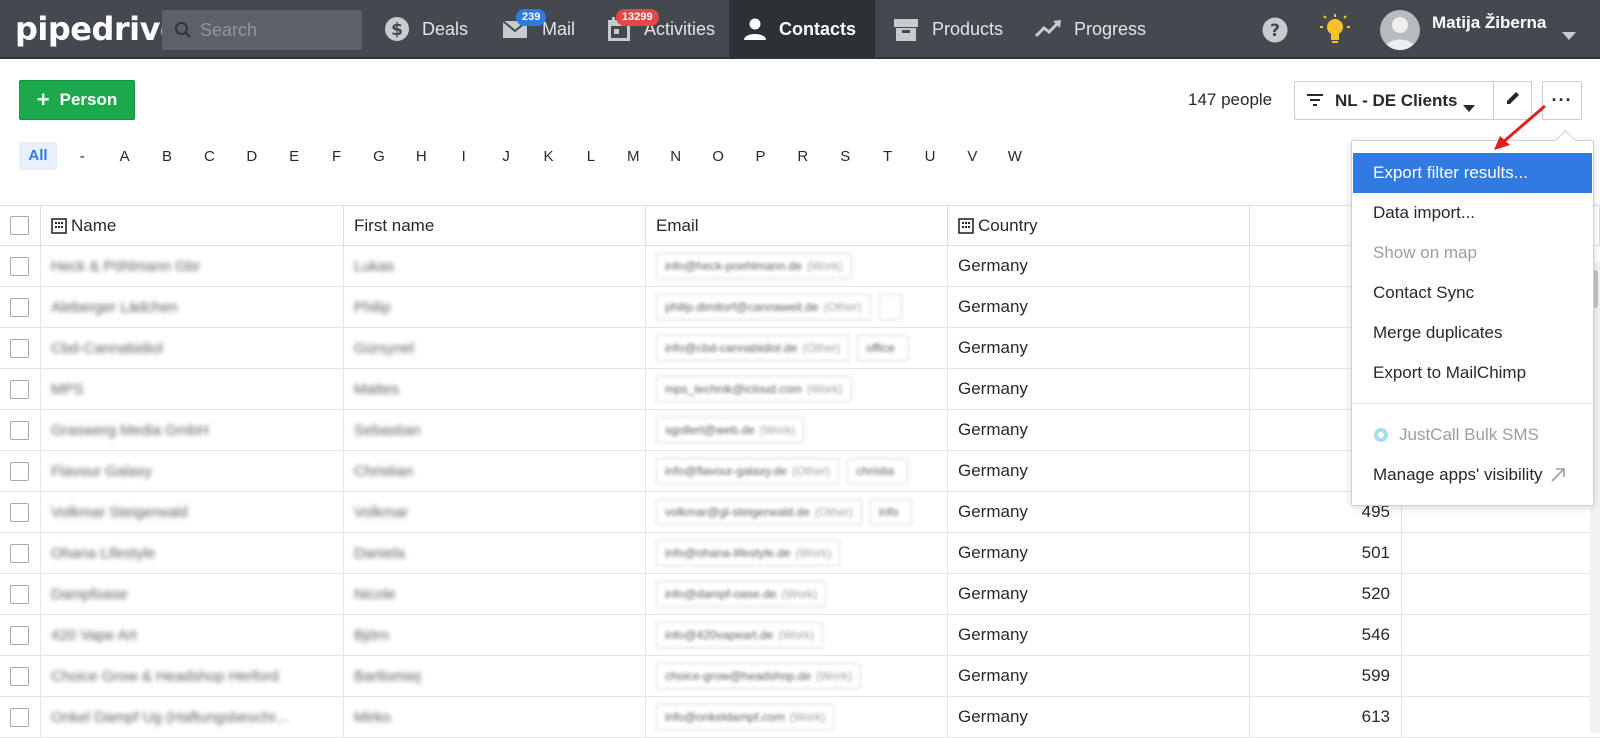 Image resolution: width=1600 pixels, height=738 pixels. I want to click on cell-email: info@heck-poehlmann.de (Work), so click(797, 266).